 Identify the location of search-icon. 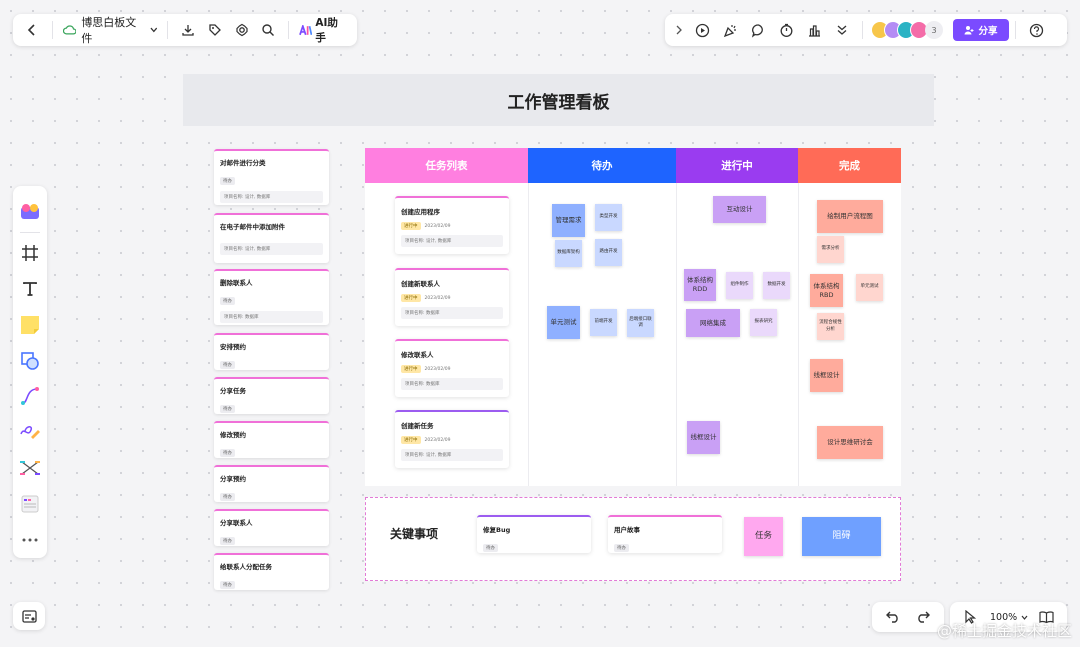
(268, 30).